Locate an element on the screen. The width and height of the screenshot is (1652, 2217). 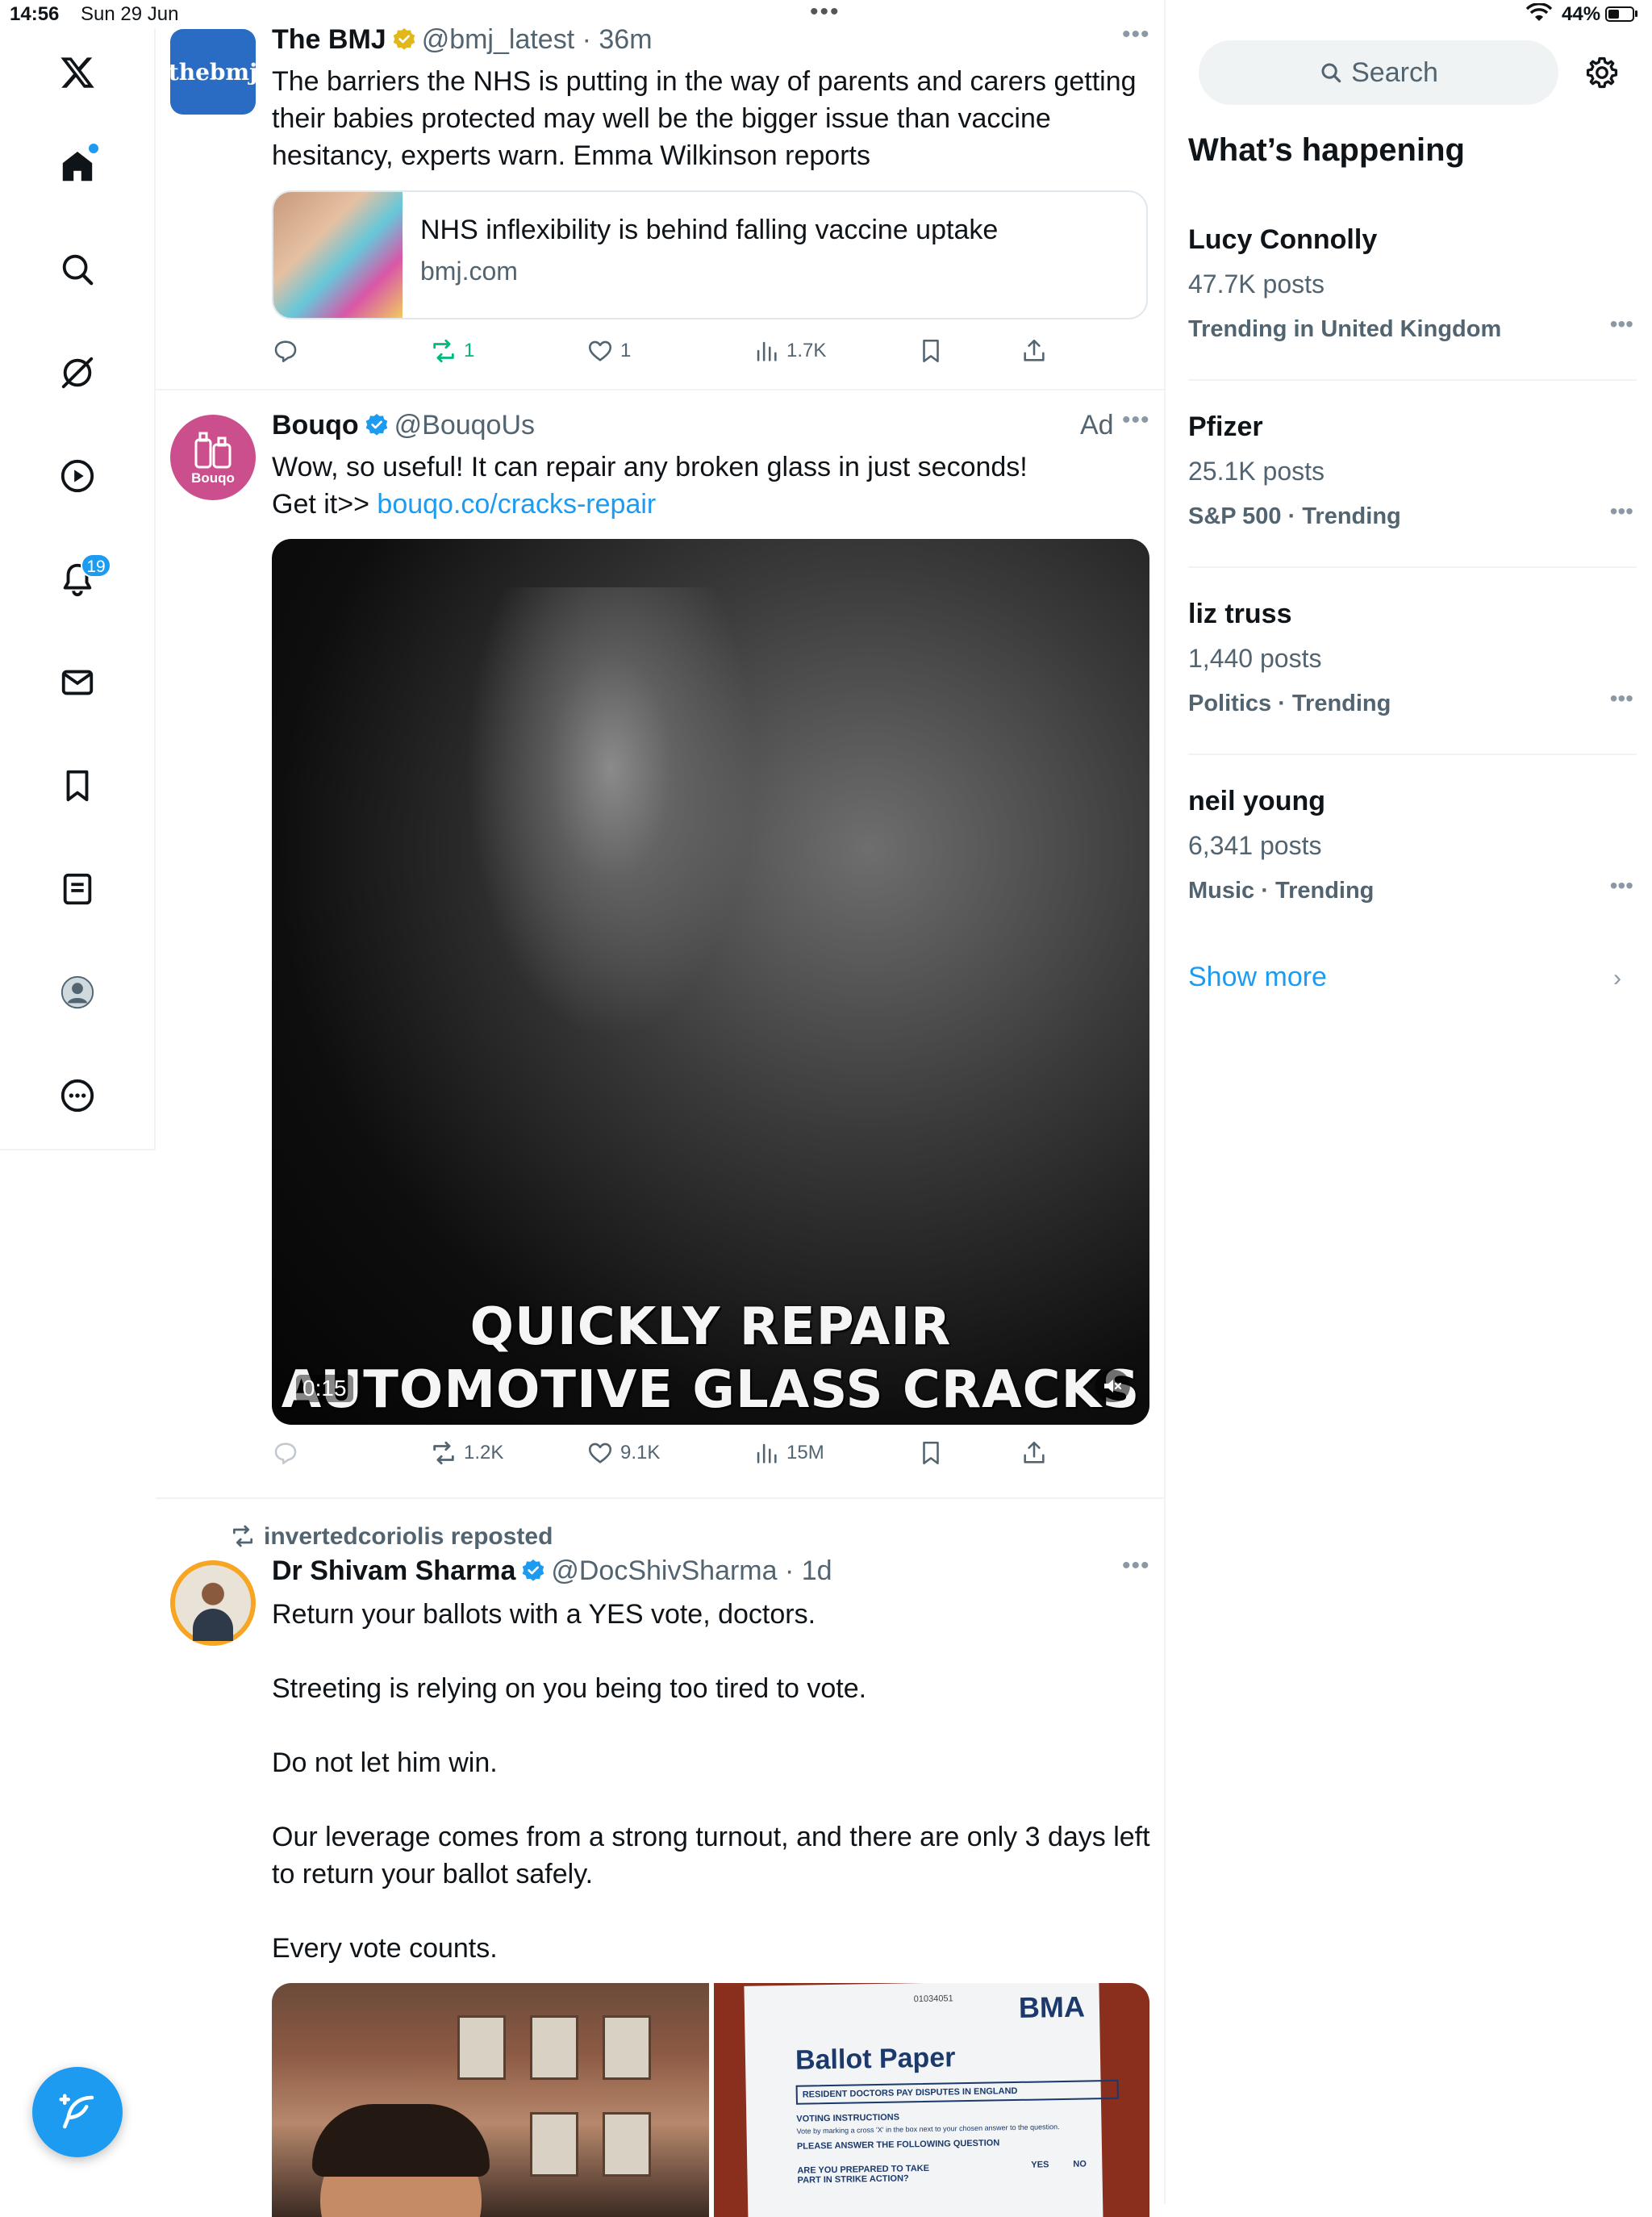
video-caption-line: AUTOMOTIVE GLASS CRACKS is located at coordinates (711, 1390).